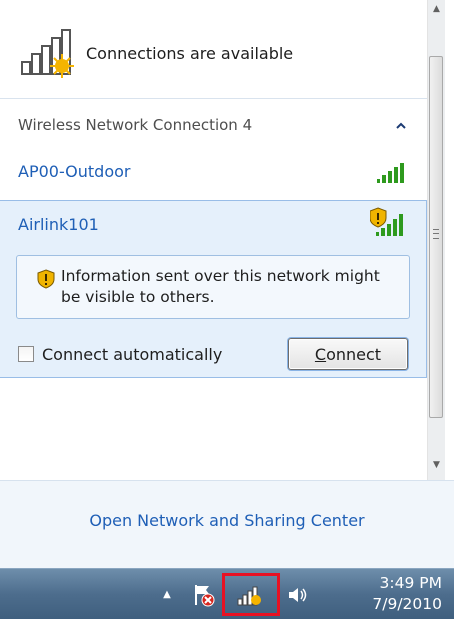 This screenshot has width=454, height=620. What do you see at coordinates (436, 465) in the screenshot?
I see `scroll-down-arrow-icon: ▼` at bounding box center [436, 465].